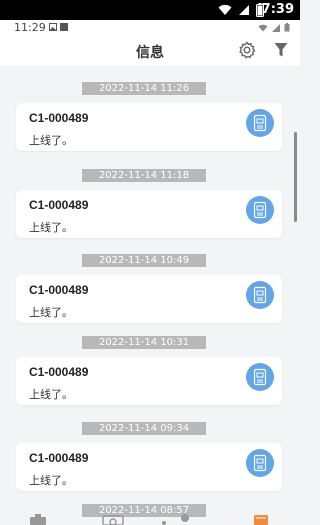  Describe the element at coordinates (144, 342) in the screenshot. I see `message-timestamp: 2022-11-14 10:31` at that location.